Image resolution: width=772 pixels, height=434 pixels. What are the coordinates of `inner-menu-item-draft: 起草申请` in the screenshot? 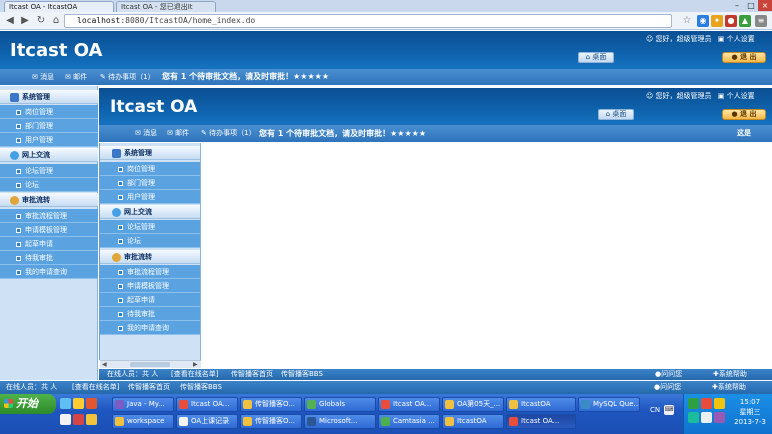 It's located at (150, 300).